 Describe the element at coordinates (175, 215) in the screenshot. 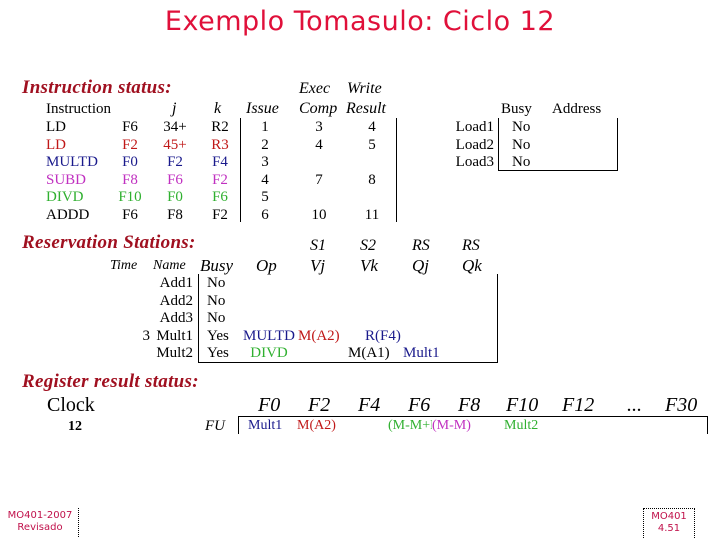

I see `instruction-j: F8` at that location.